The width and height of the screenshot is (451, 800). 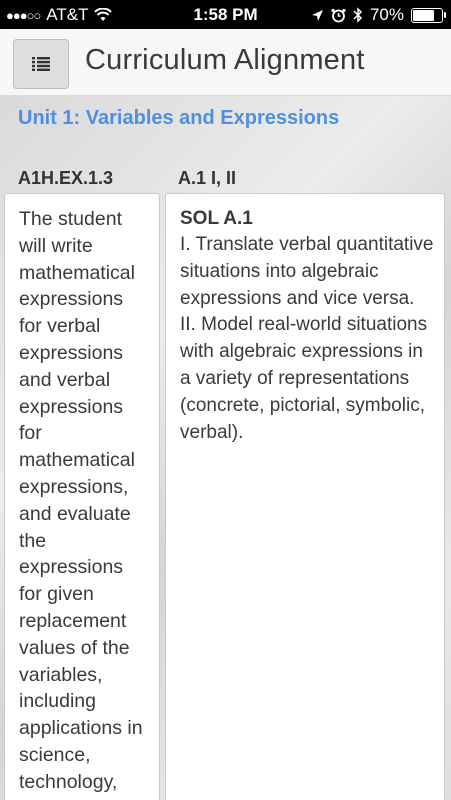 What do you see at coordinates (225, 14) in the screenshot?
I see `status-bar: ●●●○○ AT&T 1:58 PM 70%` at bounding box center [225, 14].